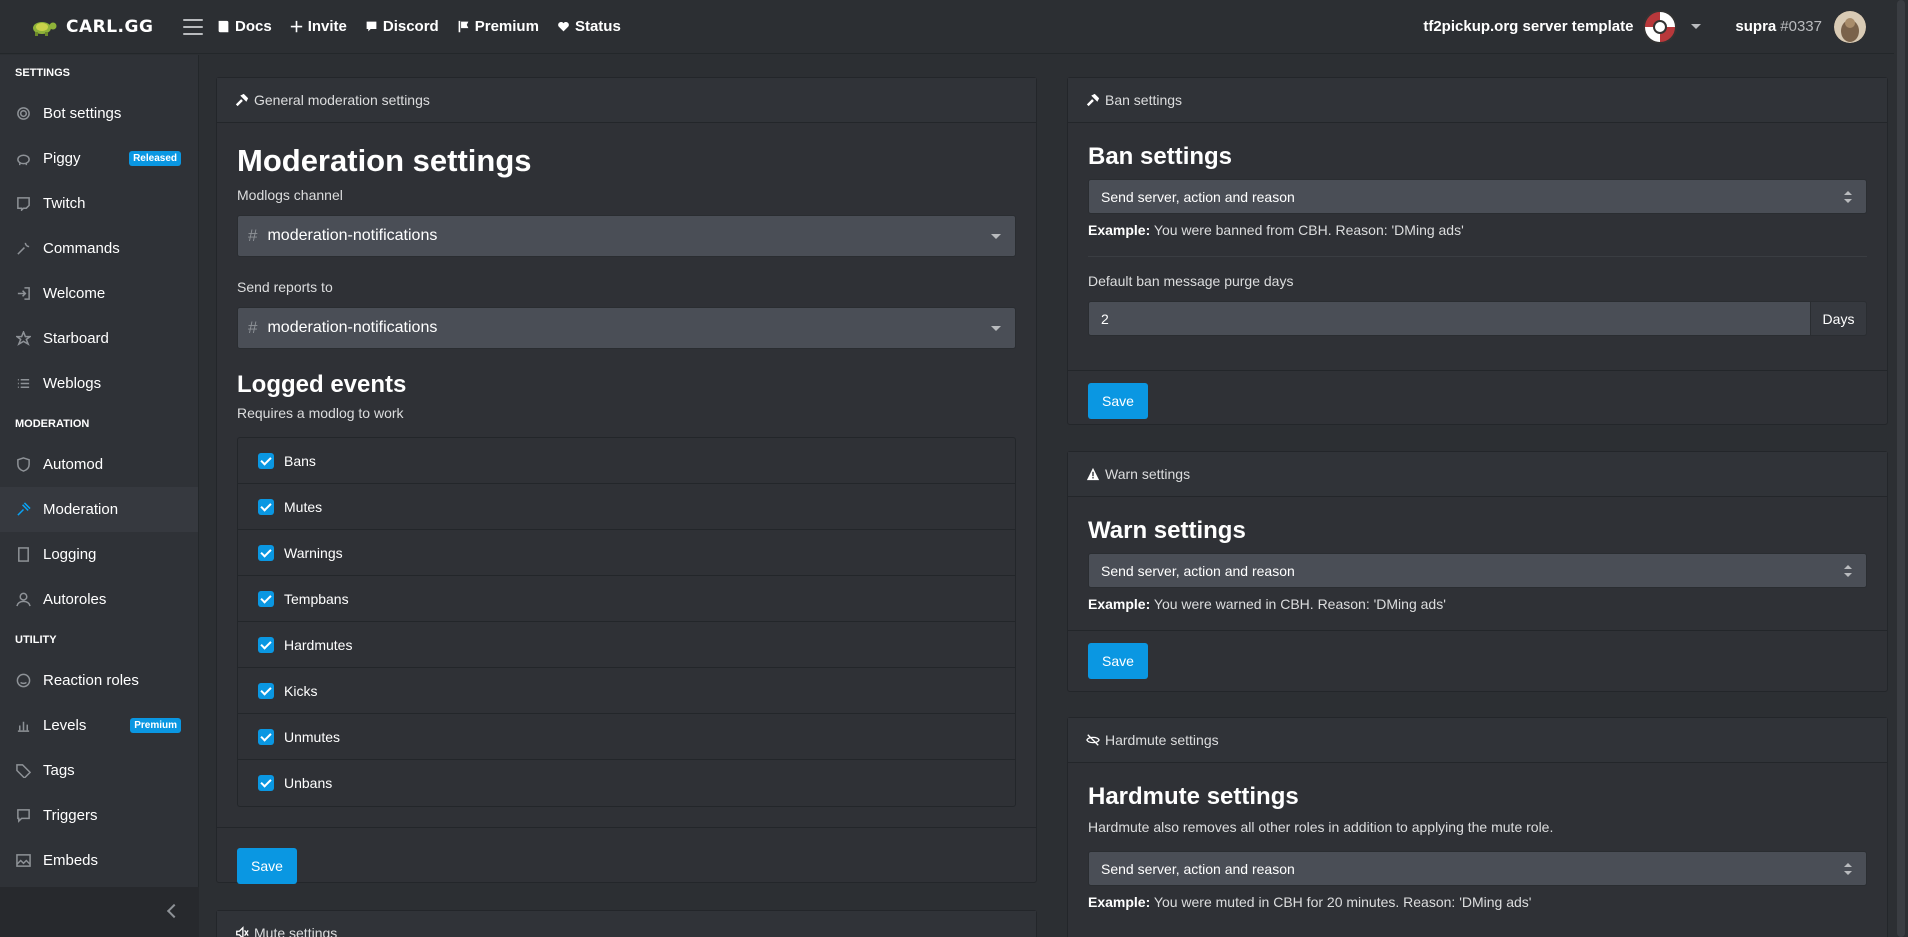  What do you see at coordinates (296, 26) in the screenshot?
I see `plus-icon` at bounding box center [296, 26].